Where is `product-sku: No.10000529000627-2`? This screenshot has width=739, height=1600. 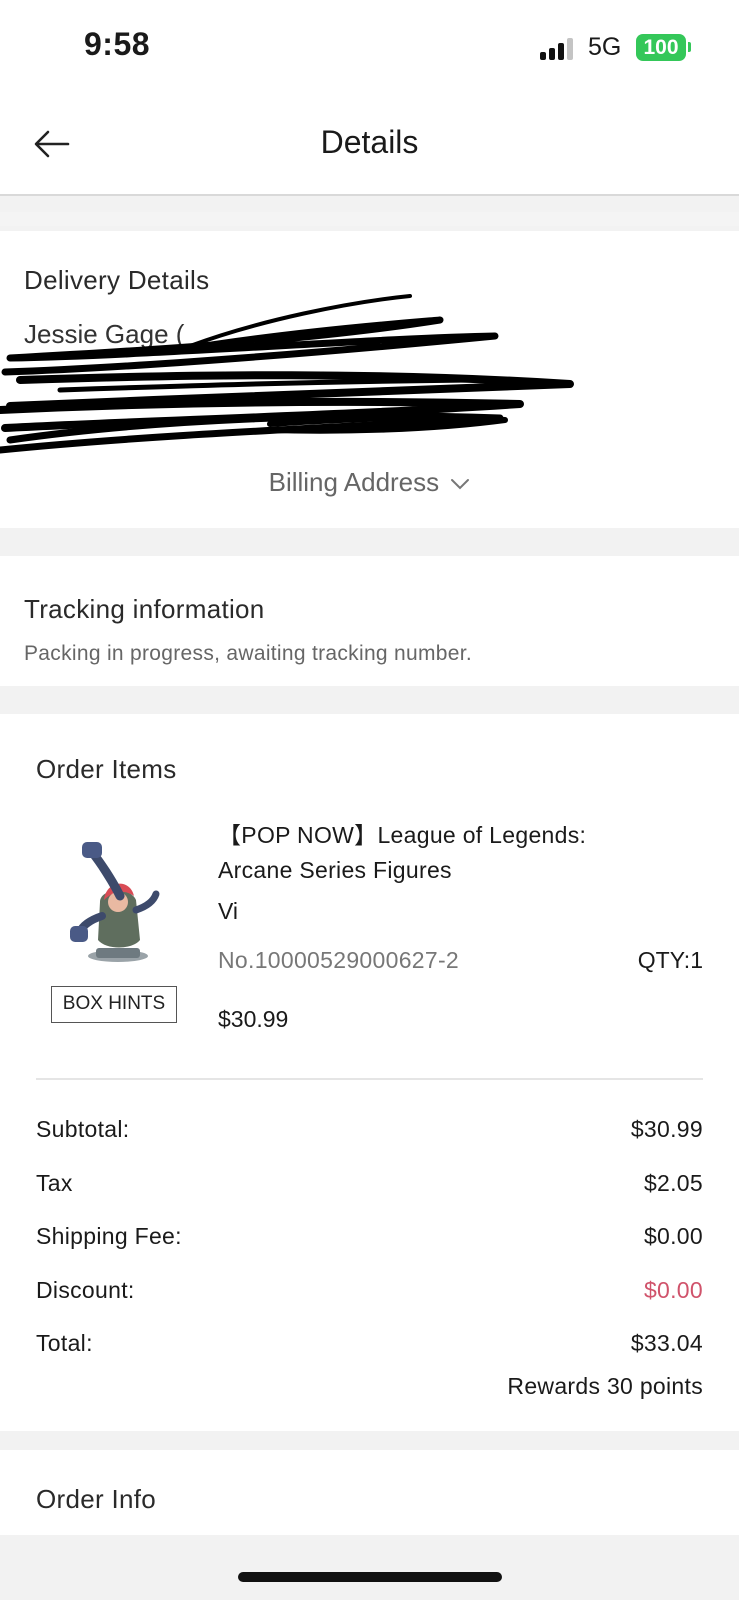
product-sku: No.10000529000627-2 is located at coordinates (339, 960).